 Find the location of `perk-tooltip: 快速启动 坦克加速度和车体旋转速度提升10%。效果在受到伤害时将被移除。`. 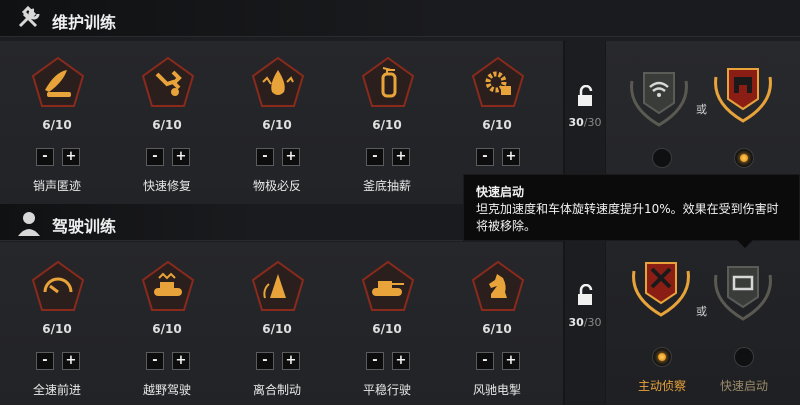

perk-tooltip: 快速启动 坦克加速度和车体旋转速度提升10%。效果在受到伤害时将被移除。 is located at coordinates (631, 211).